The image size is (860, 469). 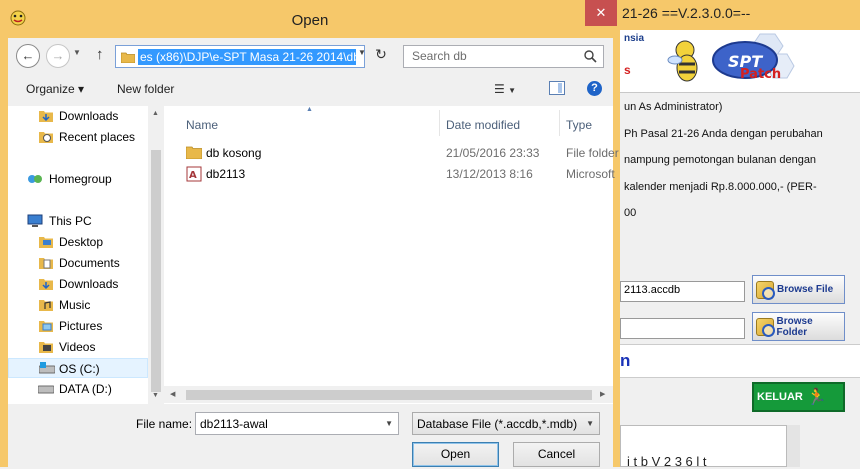 I want to click on file-type-select: Database File (*.accdb,*.mdb) ▼, so click(x=506, y=423).